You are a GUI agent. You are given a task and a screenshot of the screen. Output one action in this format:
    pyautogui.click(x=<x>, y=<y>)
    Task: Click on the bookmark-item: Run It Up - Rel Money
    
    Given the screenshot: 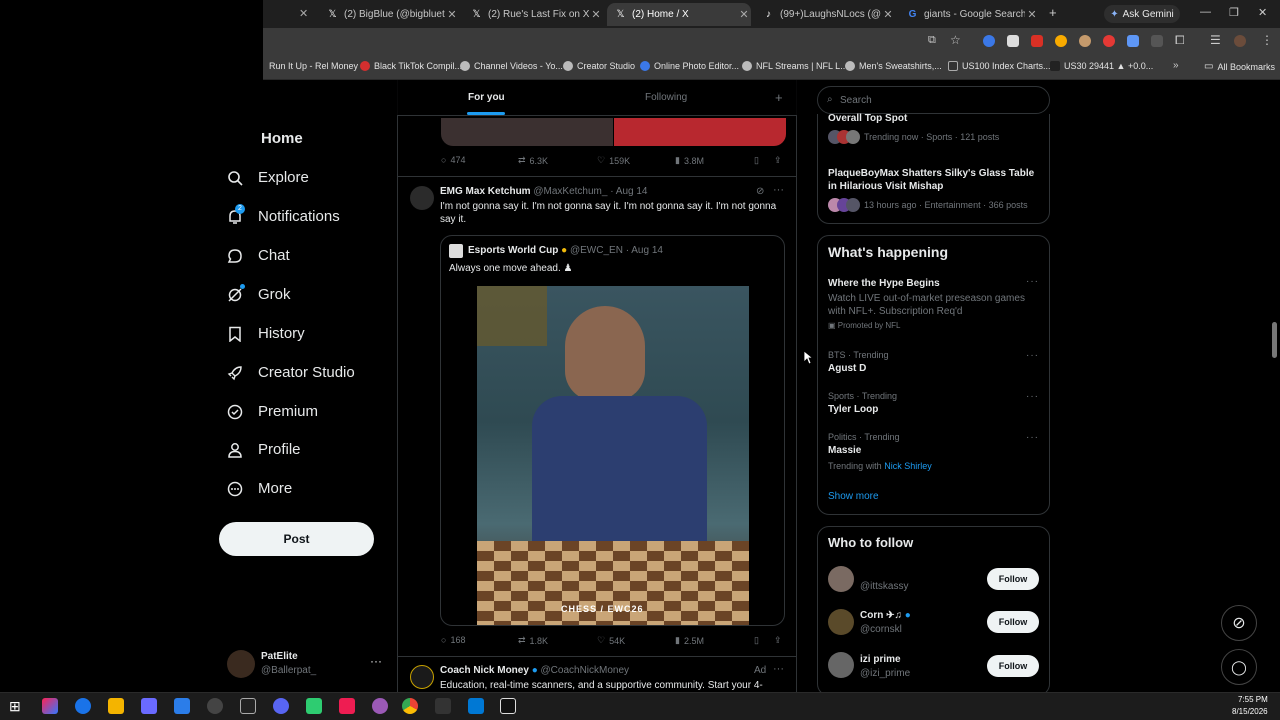 What is the action you would take?
    pyautogui.click(x=313, y=66)
    